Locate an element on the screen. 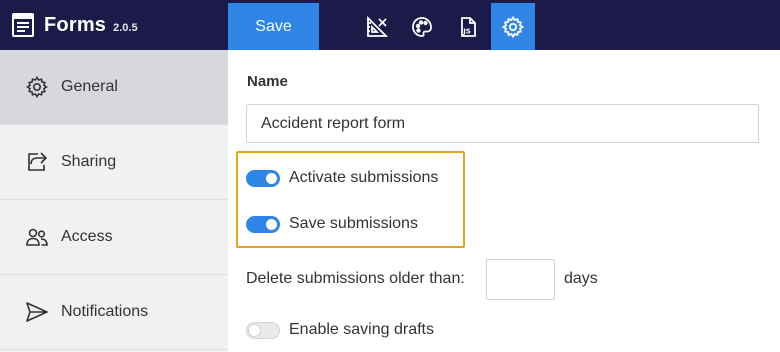 The width and height of the screenshot is (780, 352). enable-drafts-toggle-row: Enable saving drafts is located at coordinates (340, 330).